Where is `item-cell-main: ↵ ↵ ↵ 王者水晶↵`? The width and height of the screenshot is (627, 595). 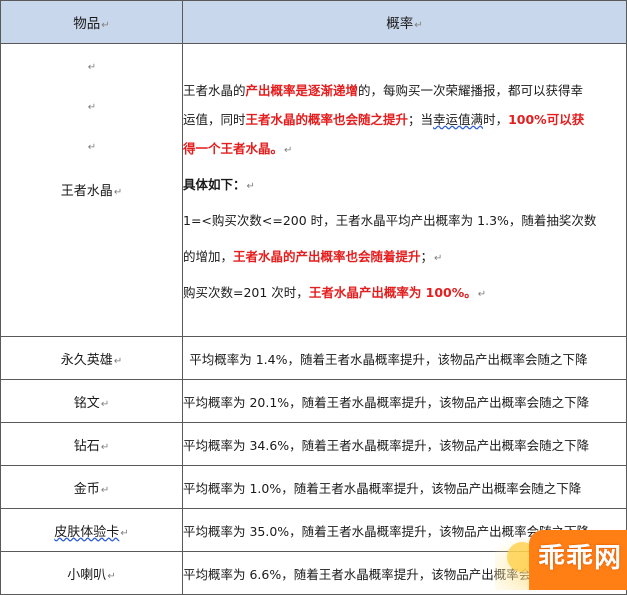 item-cell-main: ↵ ↵ ↵ 王者水晶↵ is located at coordinates (91, 190).